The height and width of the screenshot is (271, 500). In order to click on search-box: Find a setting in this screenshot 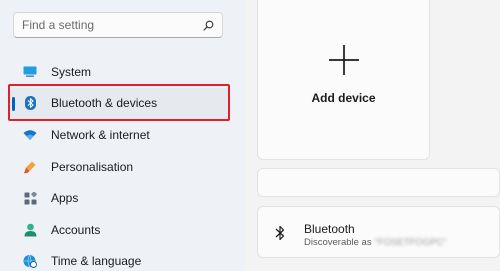, I will do `click(118, 25)`.